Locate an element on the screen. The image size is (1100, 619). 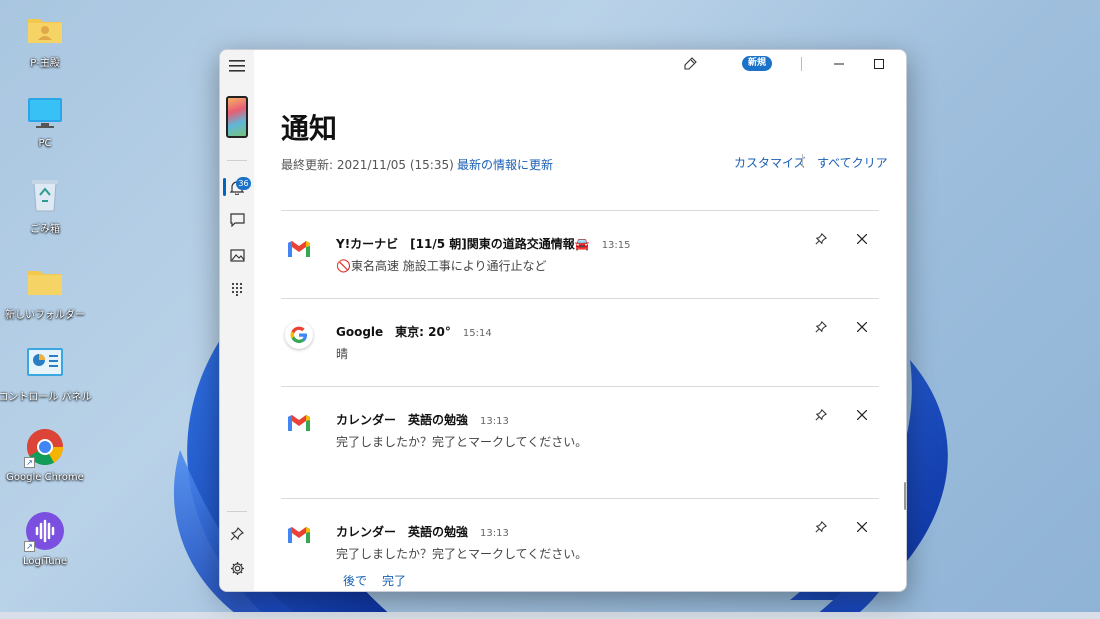
feedback-button is located at coordinates (690, 64).